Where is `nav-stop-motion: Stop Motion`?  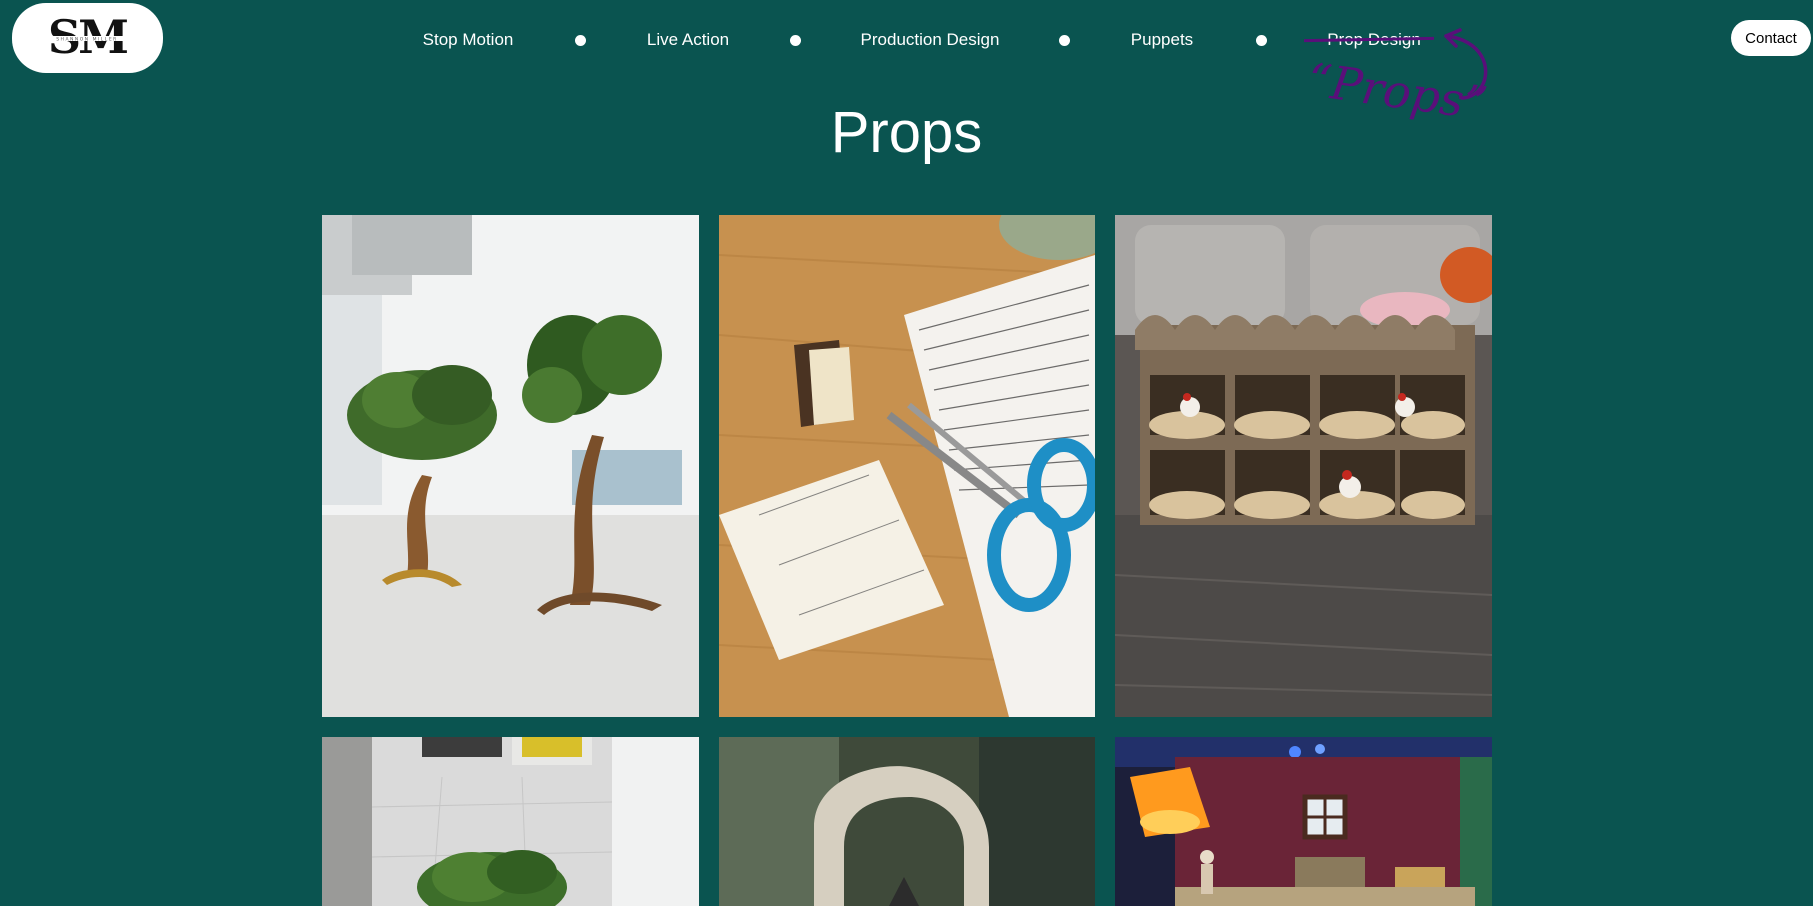 nav-stop-motion: Stop Motion is located at coordinates (468, 40).